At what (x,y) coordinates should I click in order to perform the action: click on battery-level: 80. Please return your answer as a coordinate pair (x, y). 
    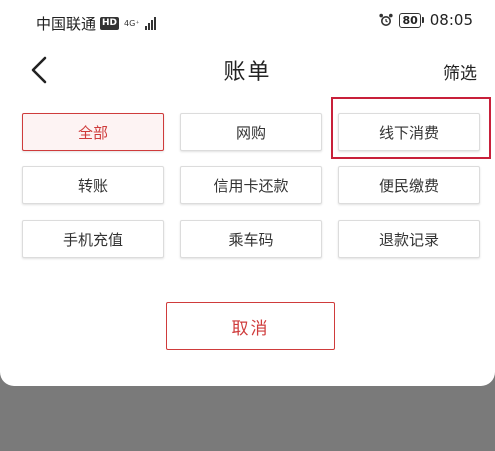
    Looking at the image, I should click on (410, 20).